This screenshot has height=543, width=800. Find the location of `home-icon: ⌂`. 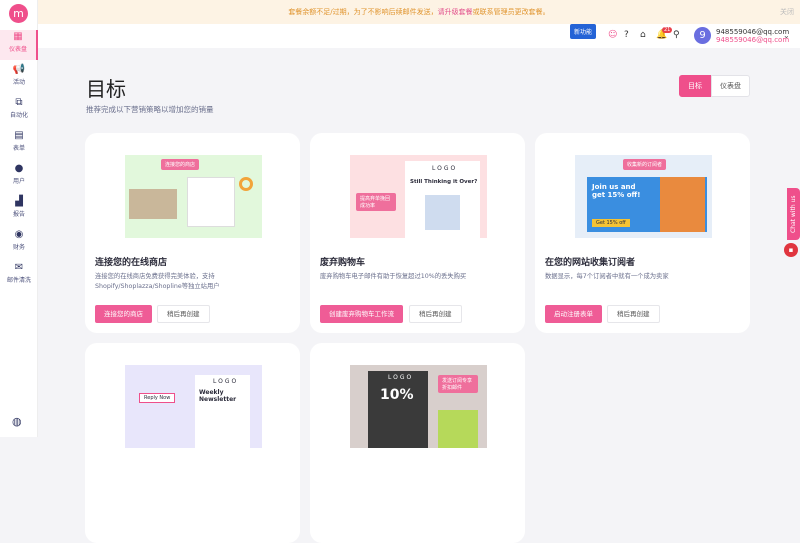

home-icon: ⌂ is located at coordinates (643, 35).